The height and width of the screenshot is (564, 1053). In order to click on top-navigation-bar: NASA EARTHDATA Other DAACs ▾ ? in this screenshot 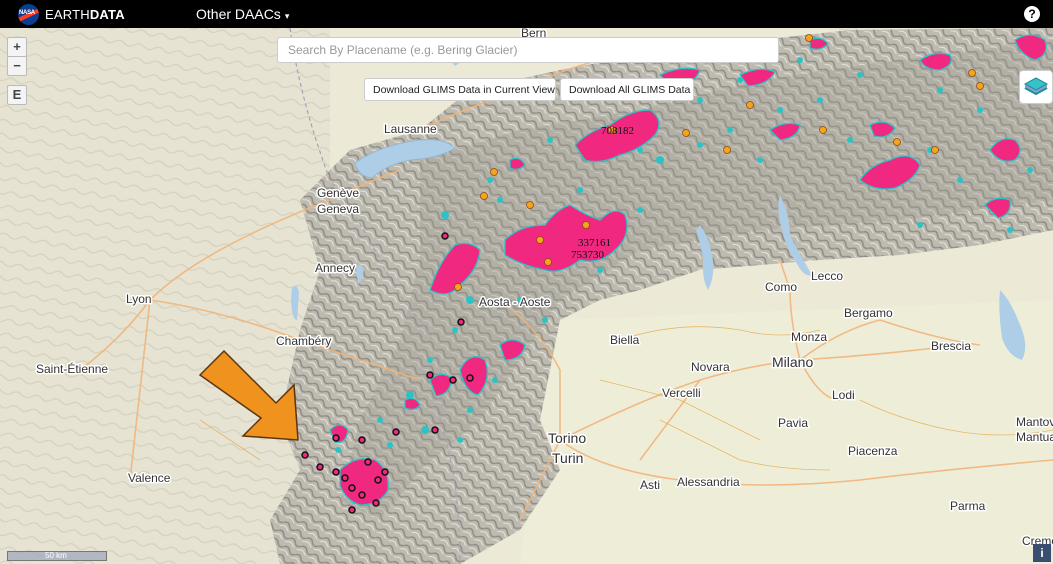, I will do `click(526, 14)`.